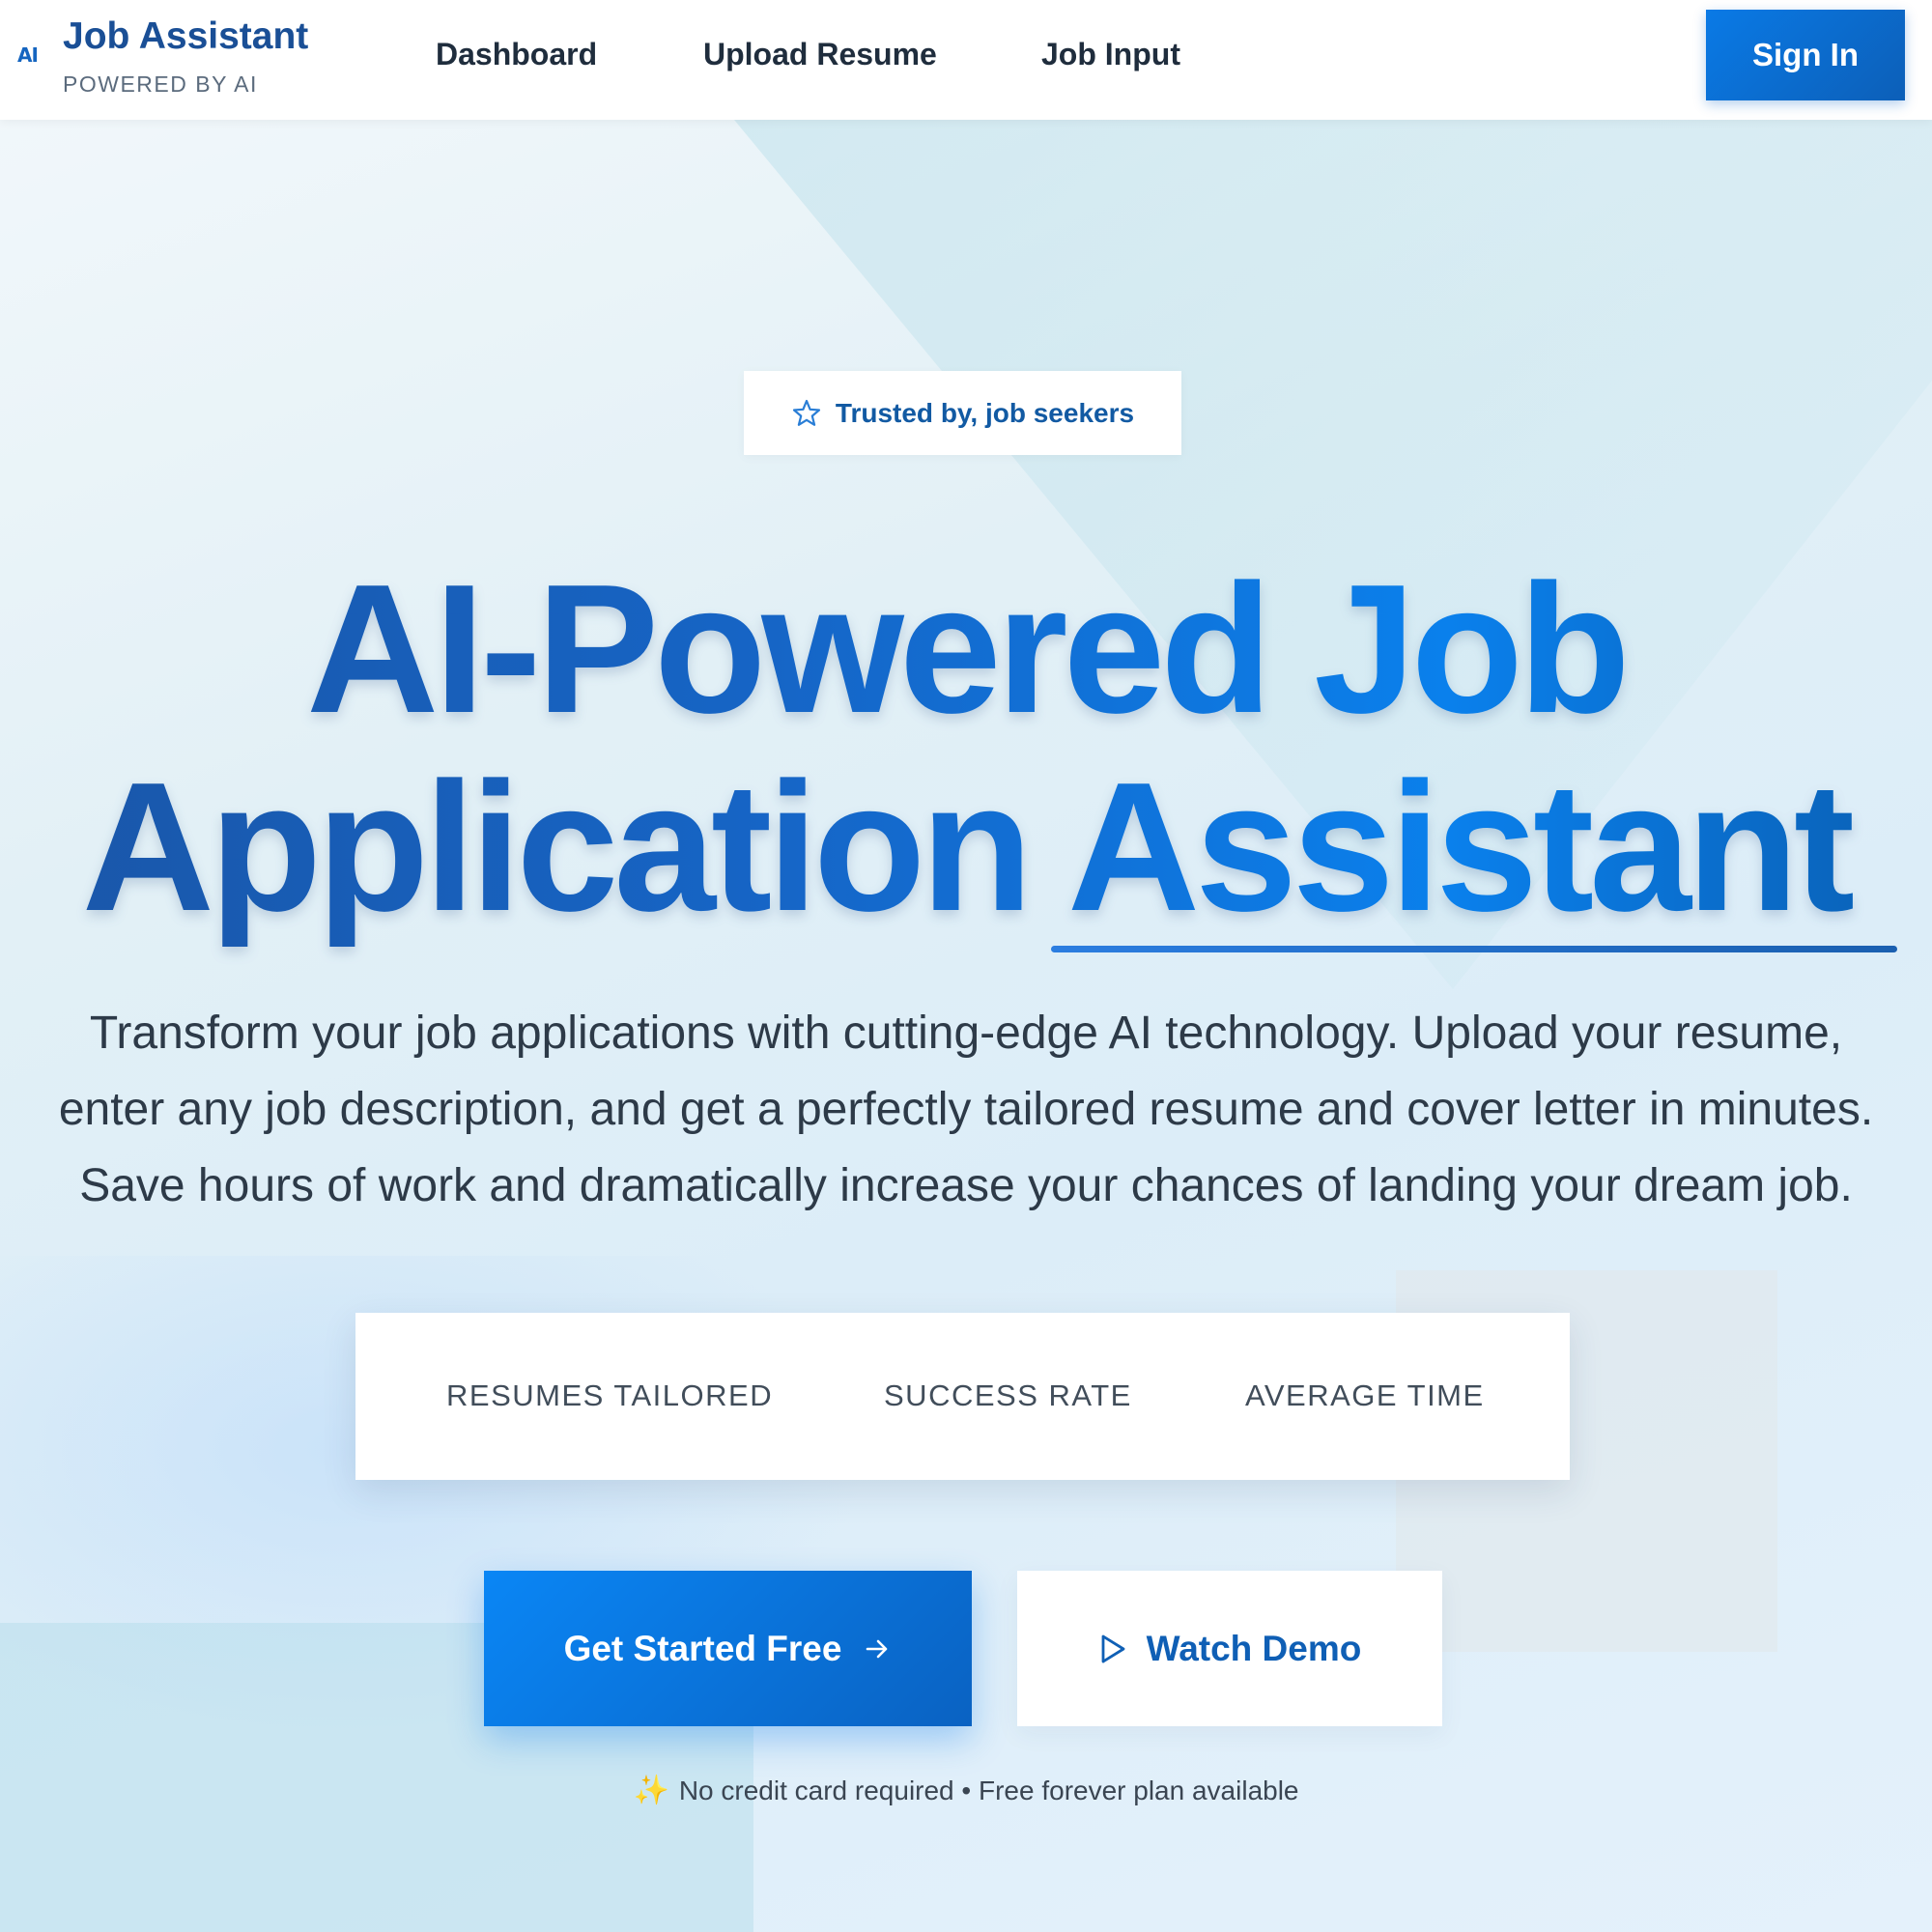  I want to click on arrow-right-icon, so click(877, 1648).